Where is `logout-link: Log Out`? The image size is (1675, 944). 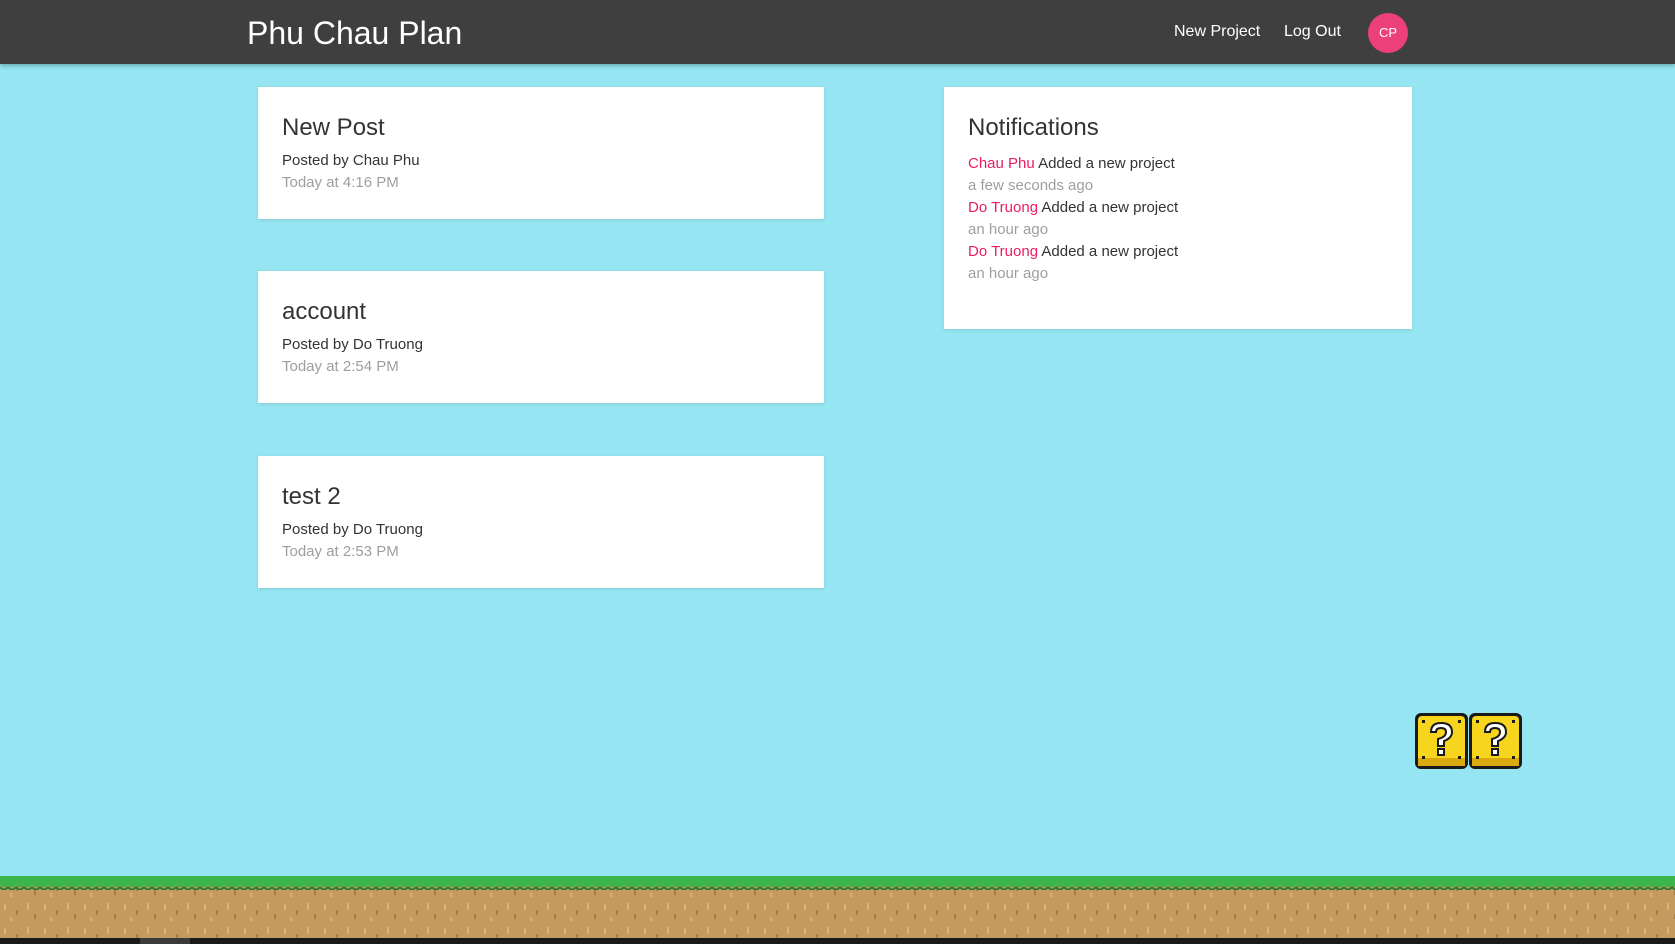
logout-link: Log Out is located at coordinates (1312, 32).